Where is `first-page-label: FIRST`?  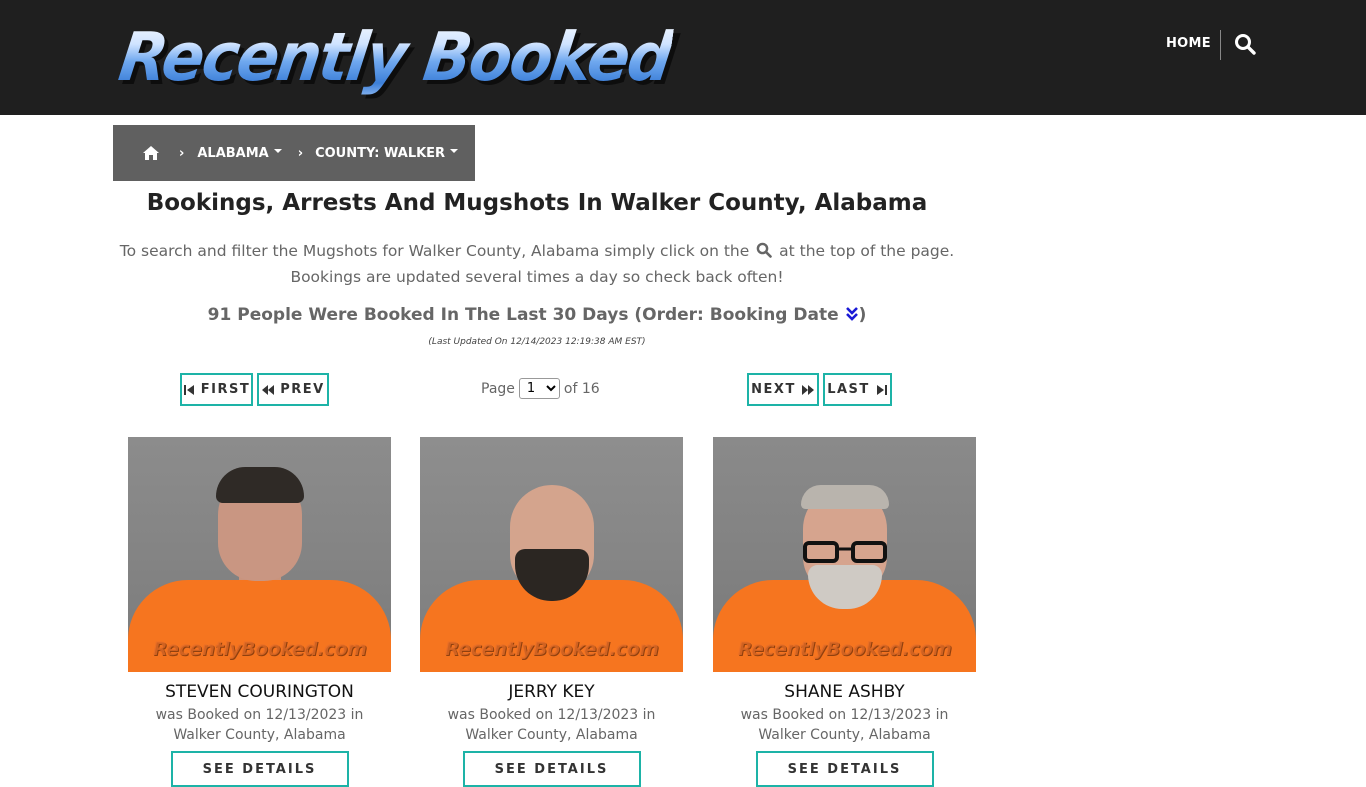 first-page-label: FIRST is located at coordinates (225, 389).